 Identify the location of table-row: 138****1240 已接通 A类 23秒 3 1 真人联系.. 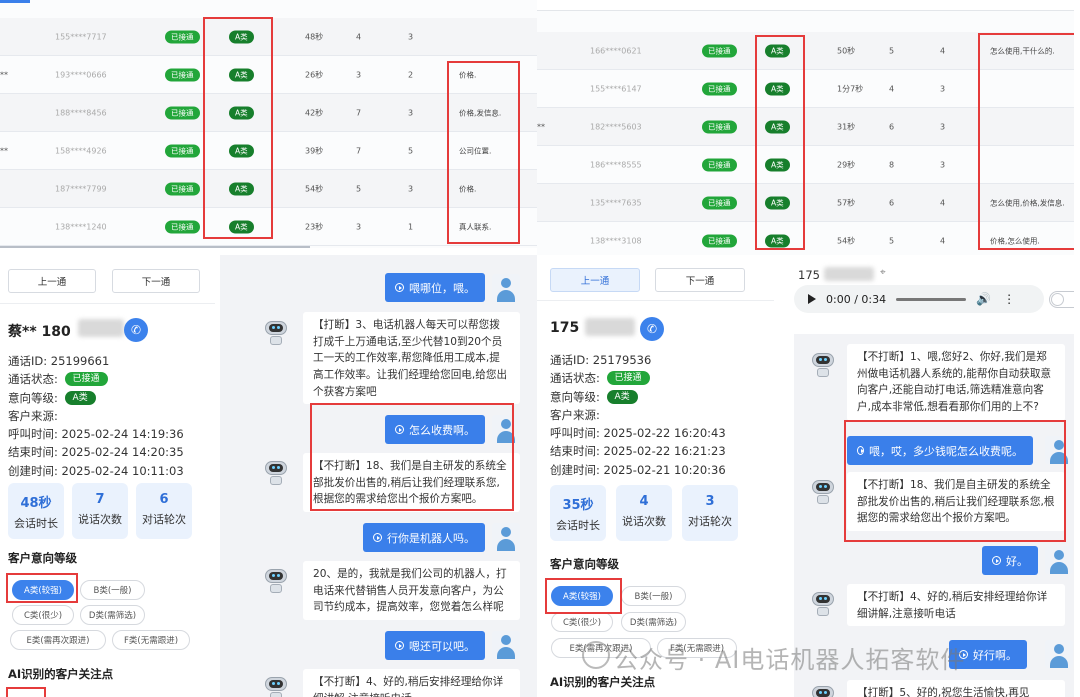
(268, 227).